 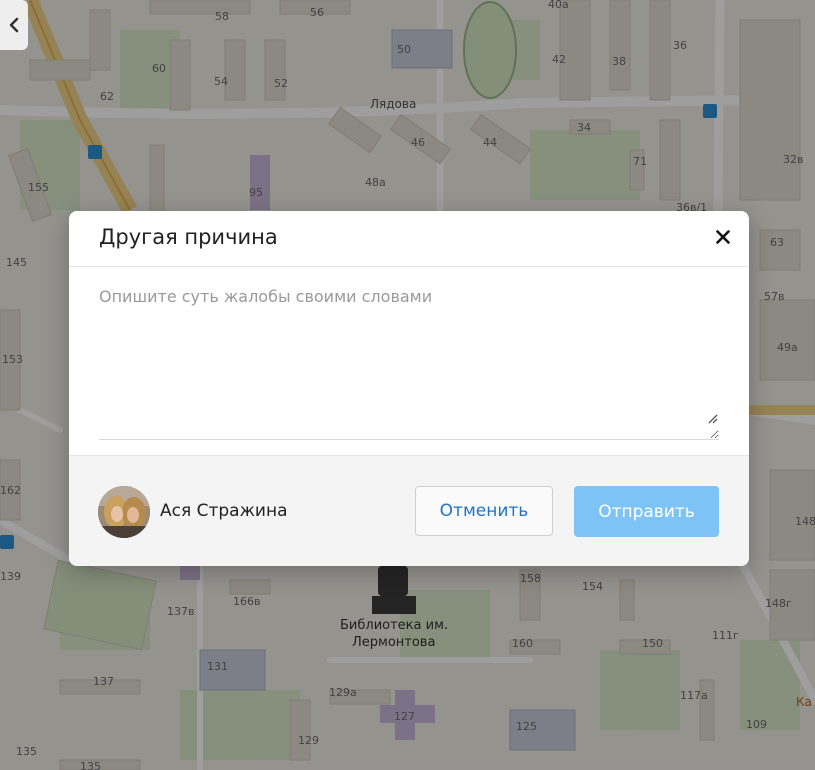 I want to click on user-photo-icon, so click(x=124, y=512).